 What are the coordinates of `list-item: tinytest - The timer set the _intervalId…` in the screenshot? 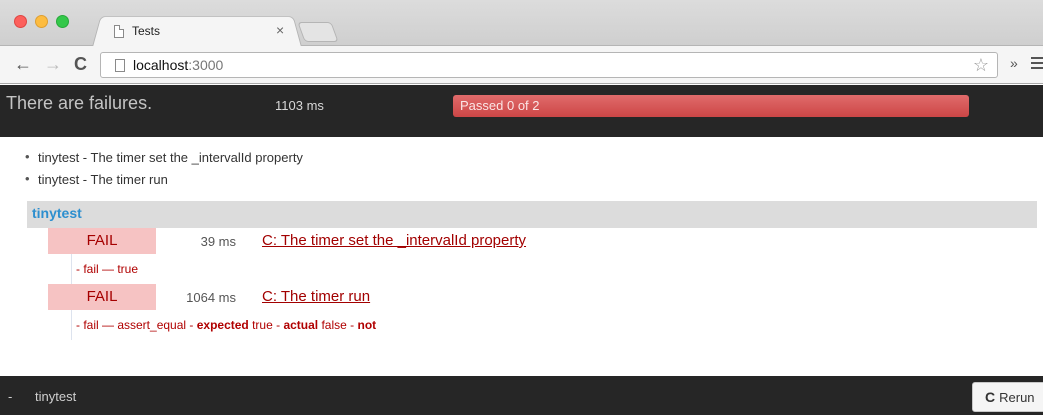 It's located at (163, 160).